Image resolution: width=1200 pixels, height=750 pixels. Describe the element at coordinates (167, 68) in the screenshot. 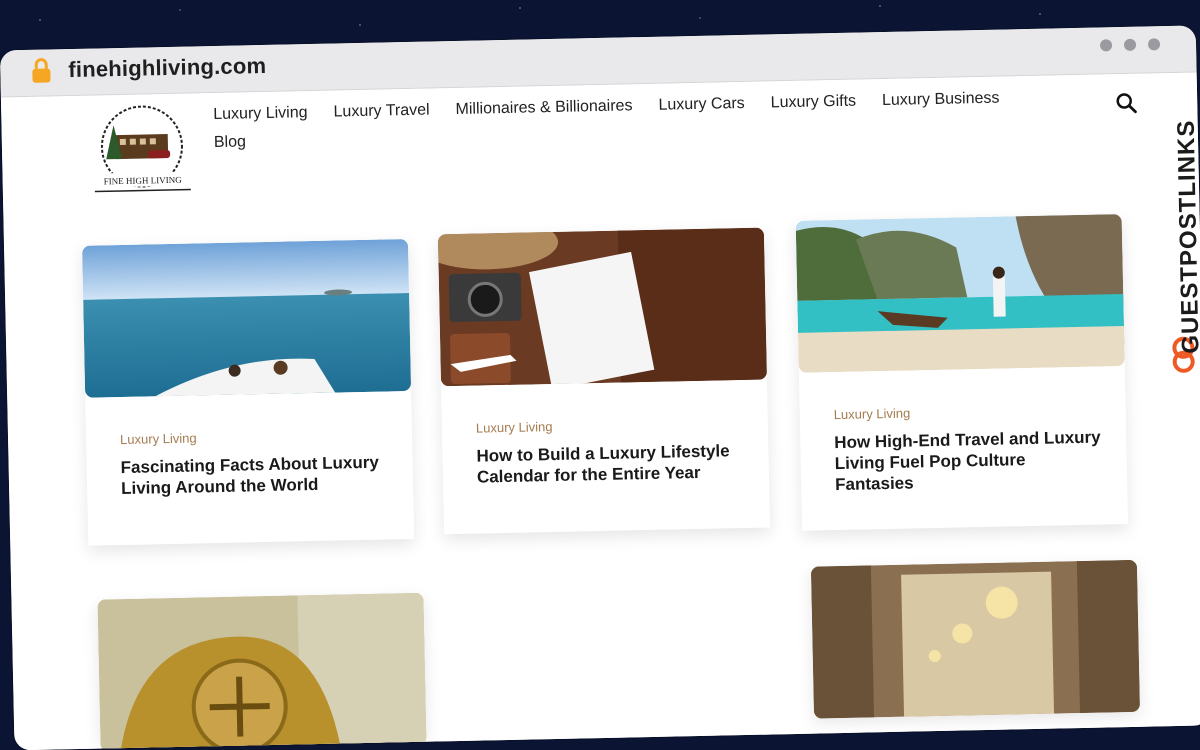

I see `url-text: finehighliving.com` at that location.